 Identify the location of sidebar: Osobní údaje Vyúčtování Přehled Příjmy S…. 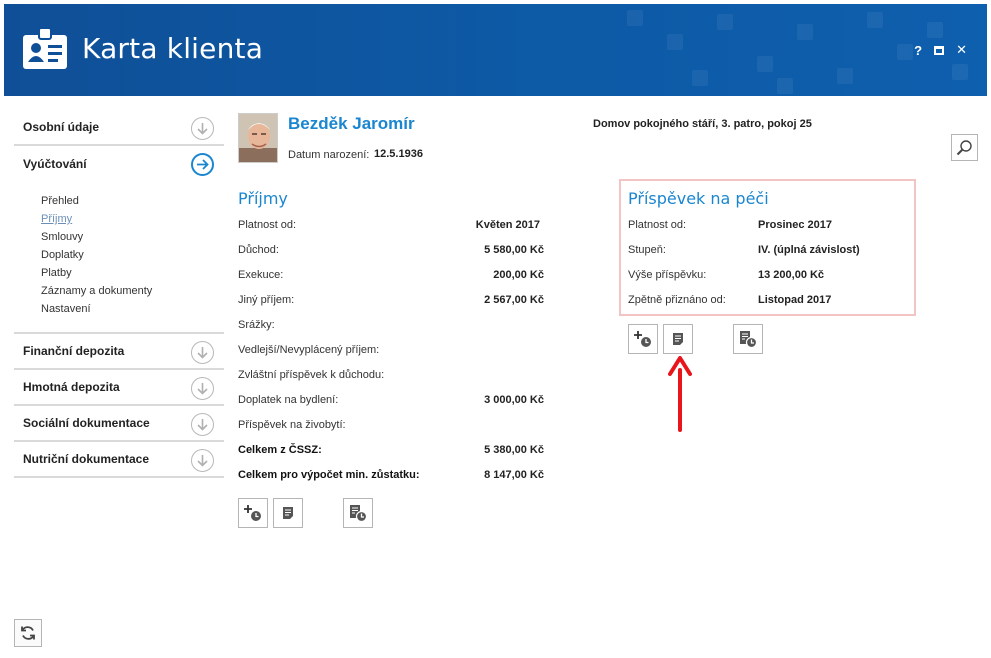
(119, 294).